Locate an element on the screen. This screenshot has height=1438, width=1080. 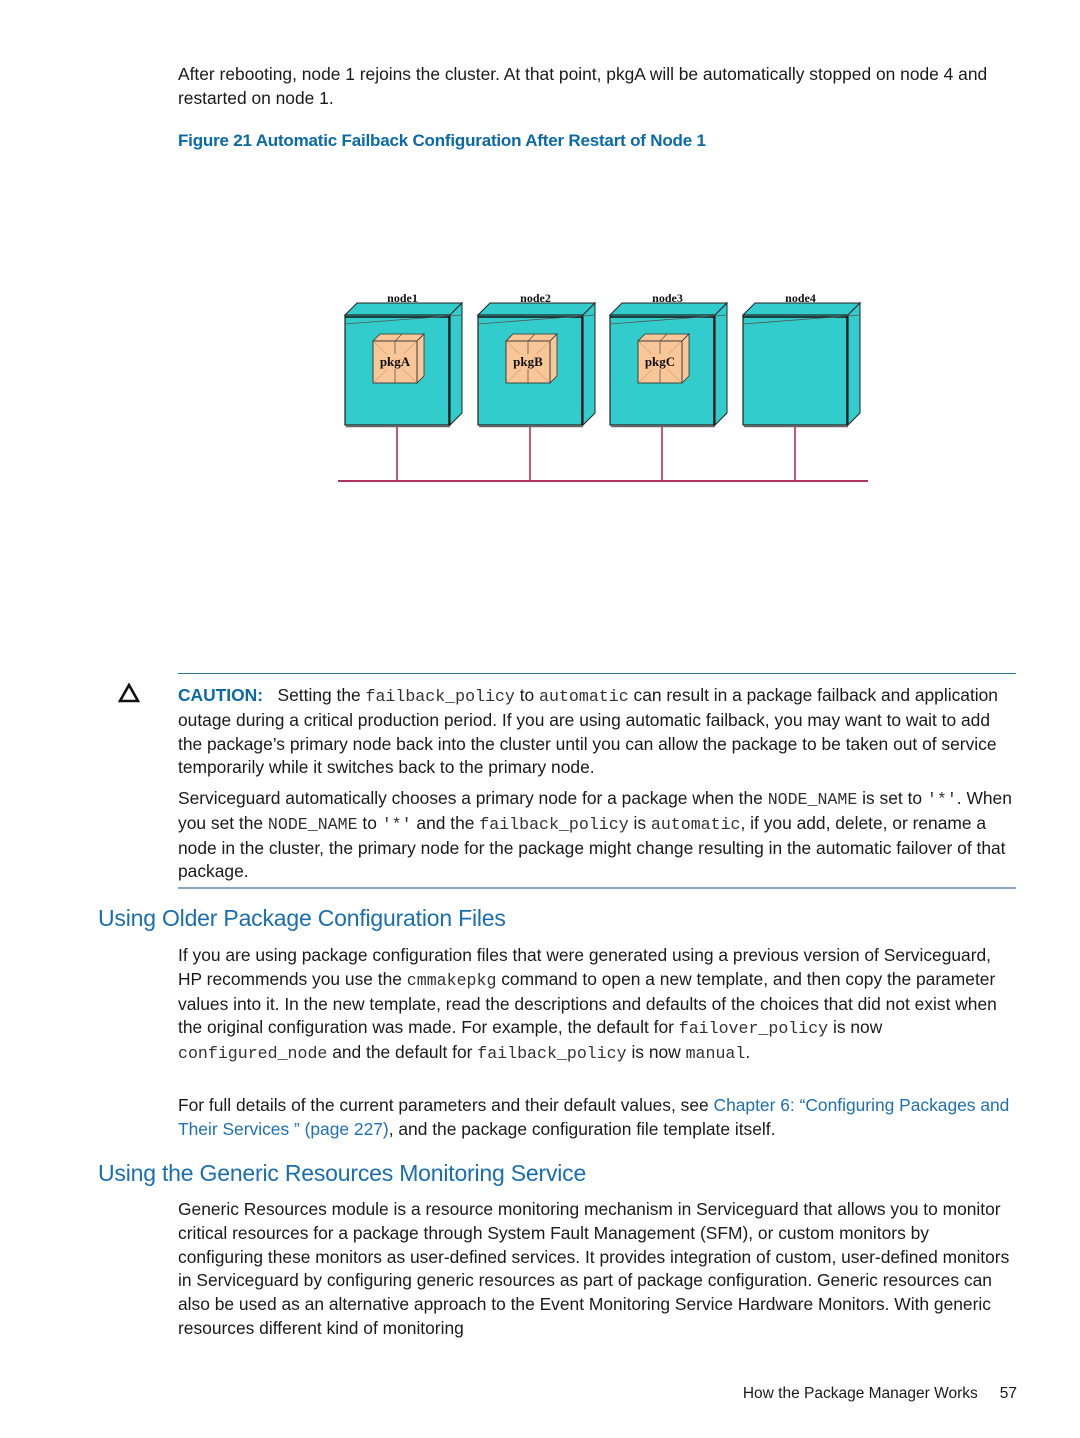
footer-section-title: How the Package Manager Works is located at coordinates (860, 1393).